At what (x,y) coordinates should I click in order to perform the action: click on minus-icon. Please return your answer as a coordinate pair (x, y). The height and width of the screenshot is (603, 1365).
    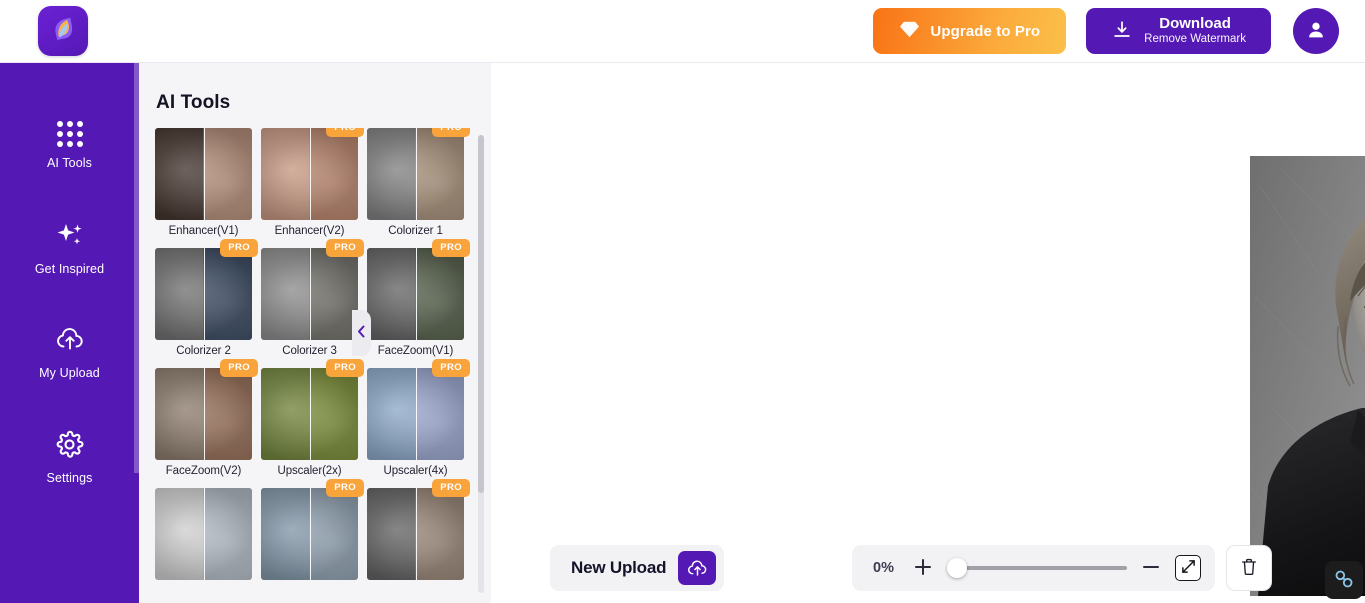
    Looking at the image, I should click on (1151, 568).